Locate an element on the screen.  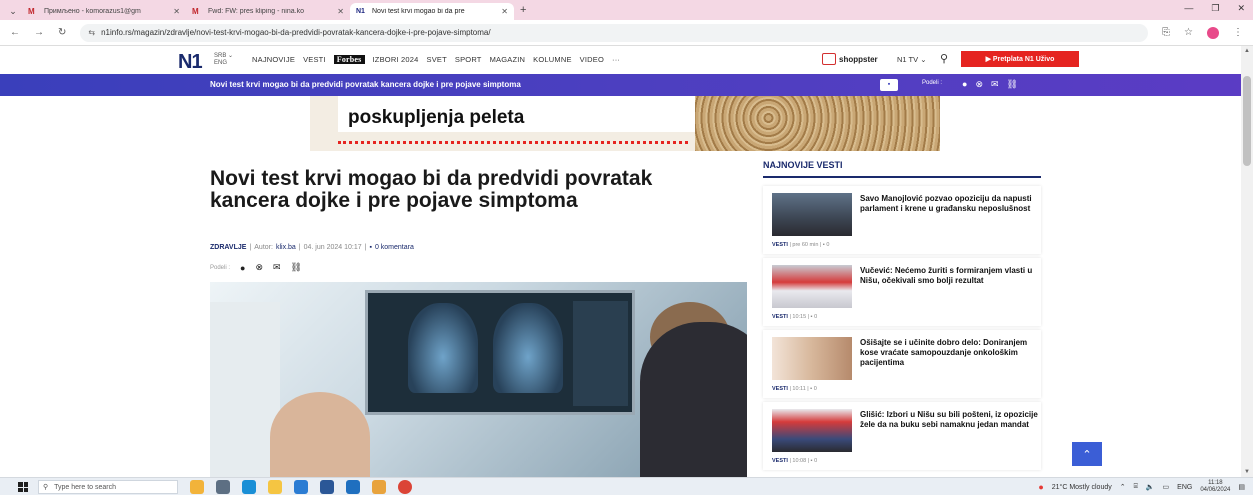
reload-icon: ↻ is located at coordinates (62, 32).